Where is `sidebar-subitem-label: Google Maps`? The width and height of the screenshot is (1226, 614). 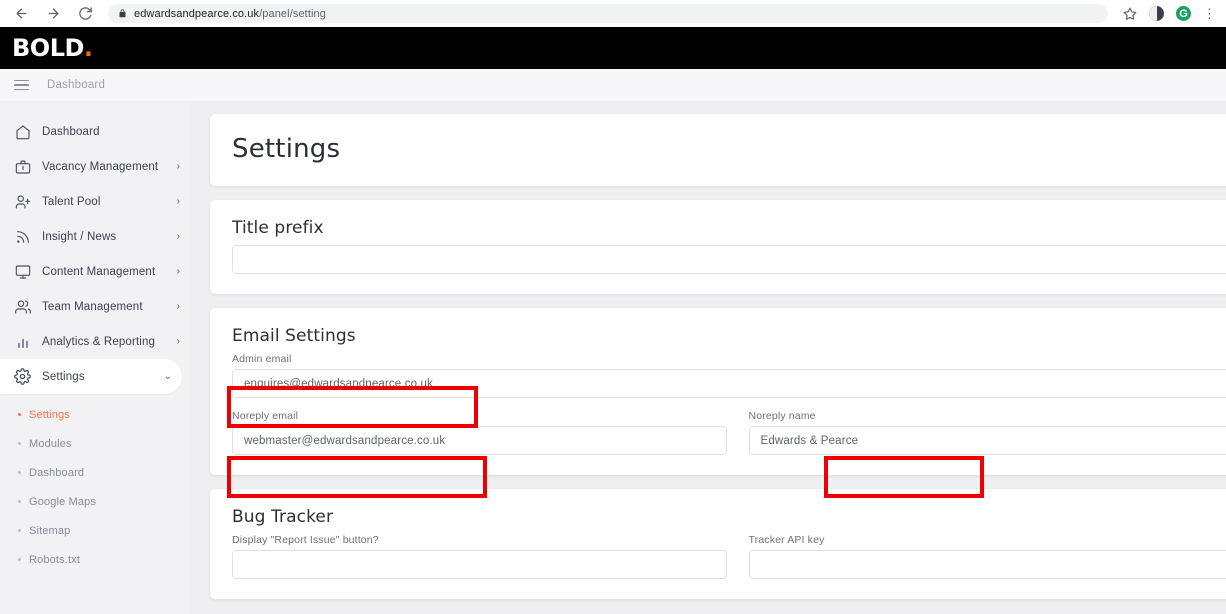
sidebar-subitem-label: Google Maps is located at coordinates (63, 501).